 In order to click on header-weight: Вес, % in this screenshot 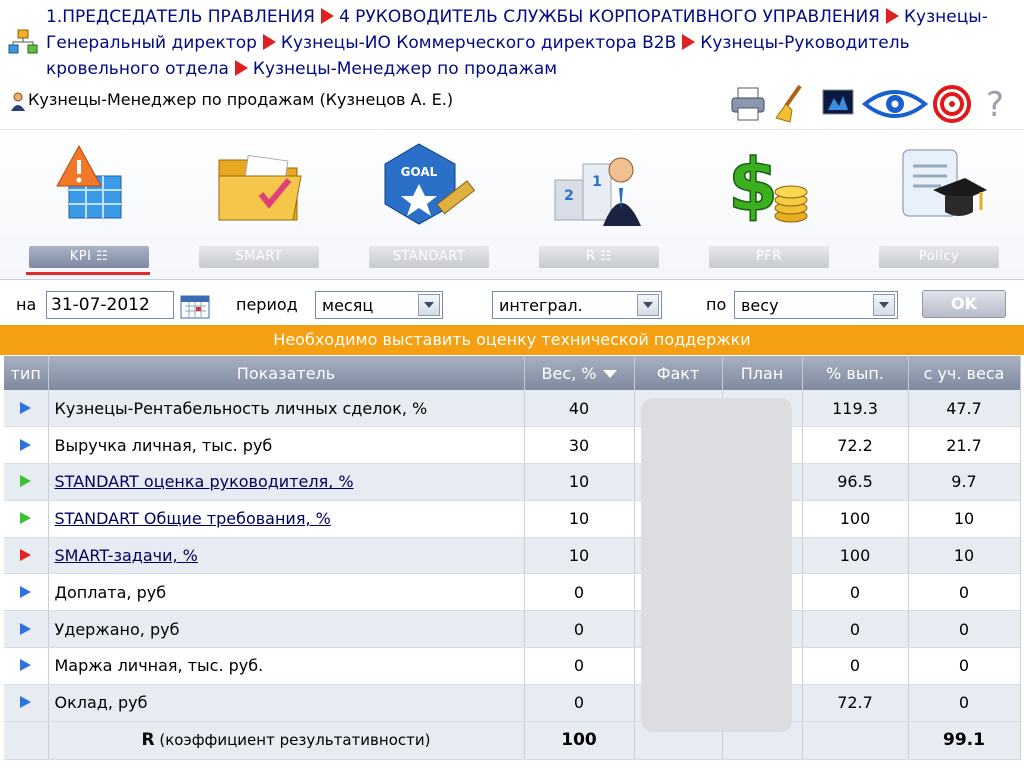, I will do `click(579, 373)`.